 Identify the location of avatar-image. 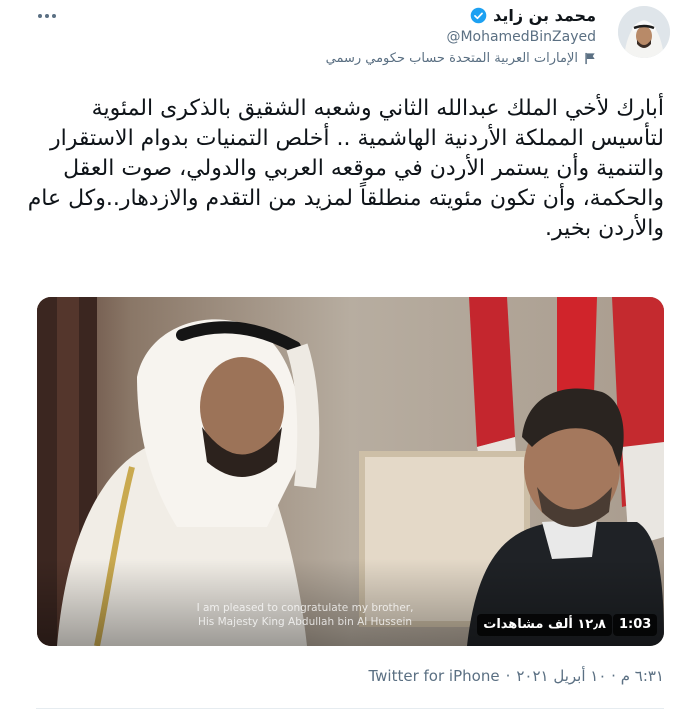
(644, 32).